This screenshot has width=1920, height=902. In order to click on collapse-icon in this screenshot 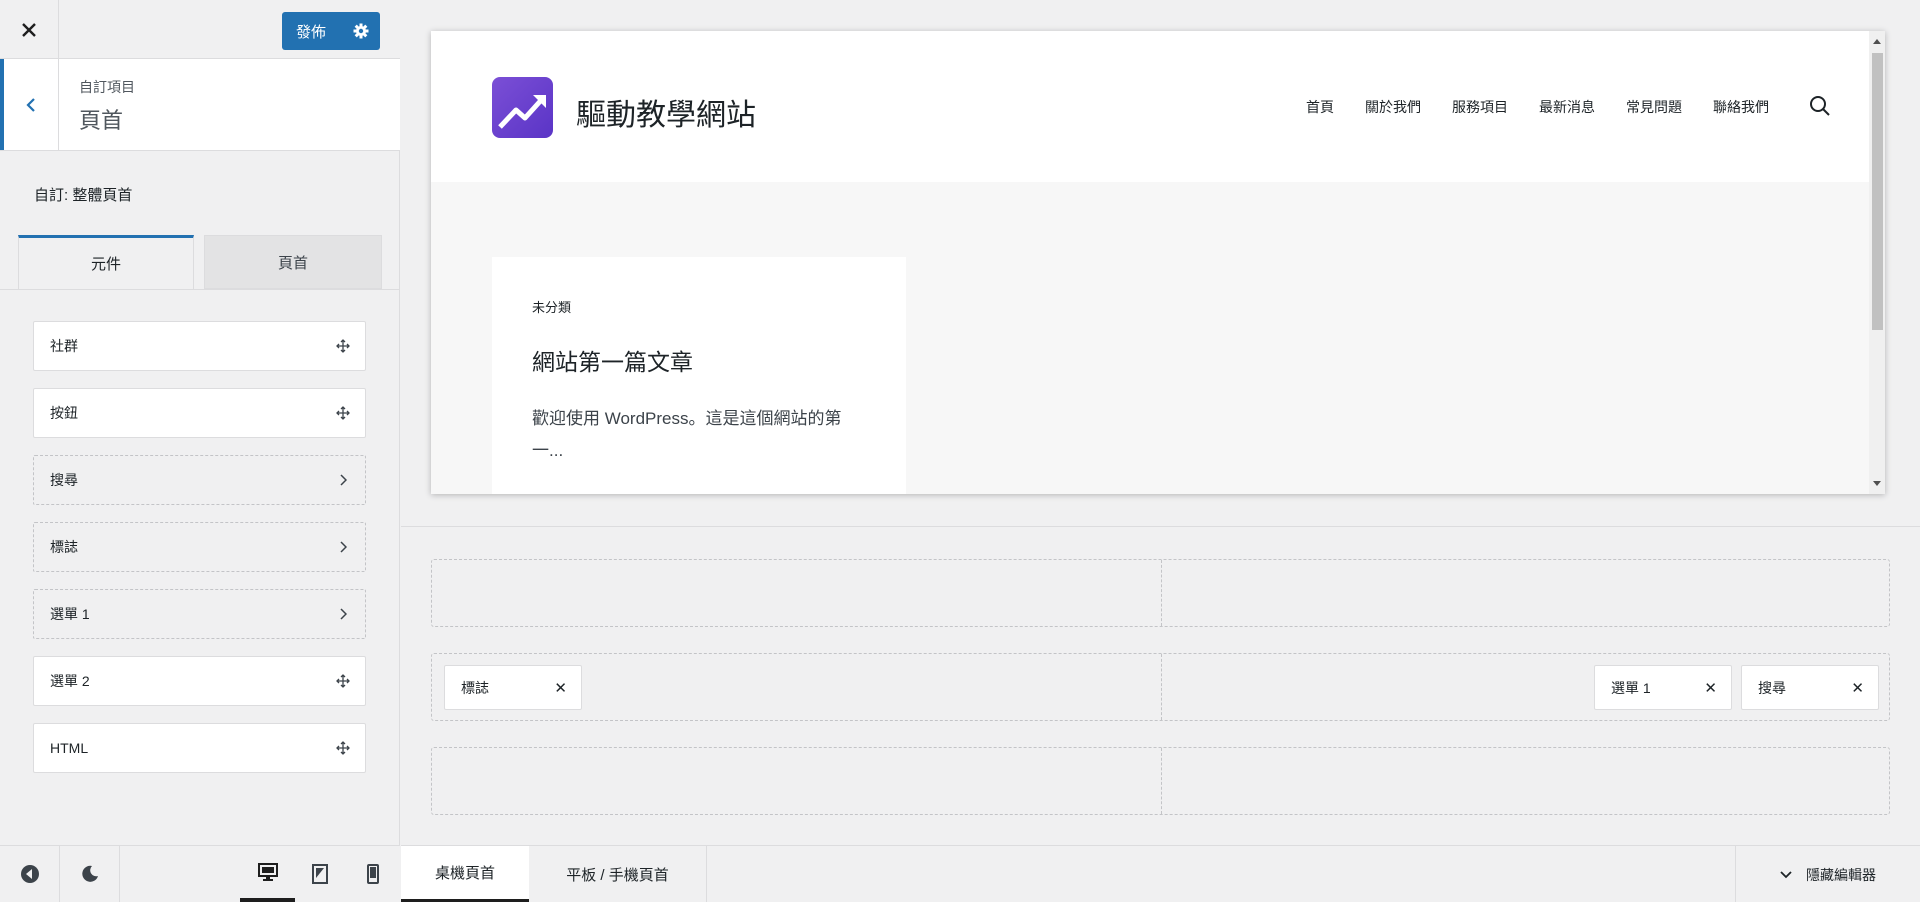, I will do `click(29, 874)`.